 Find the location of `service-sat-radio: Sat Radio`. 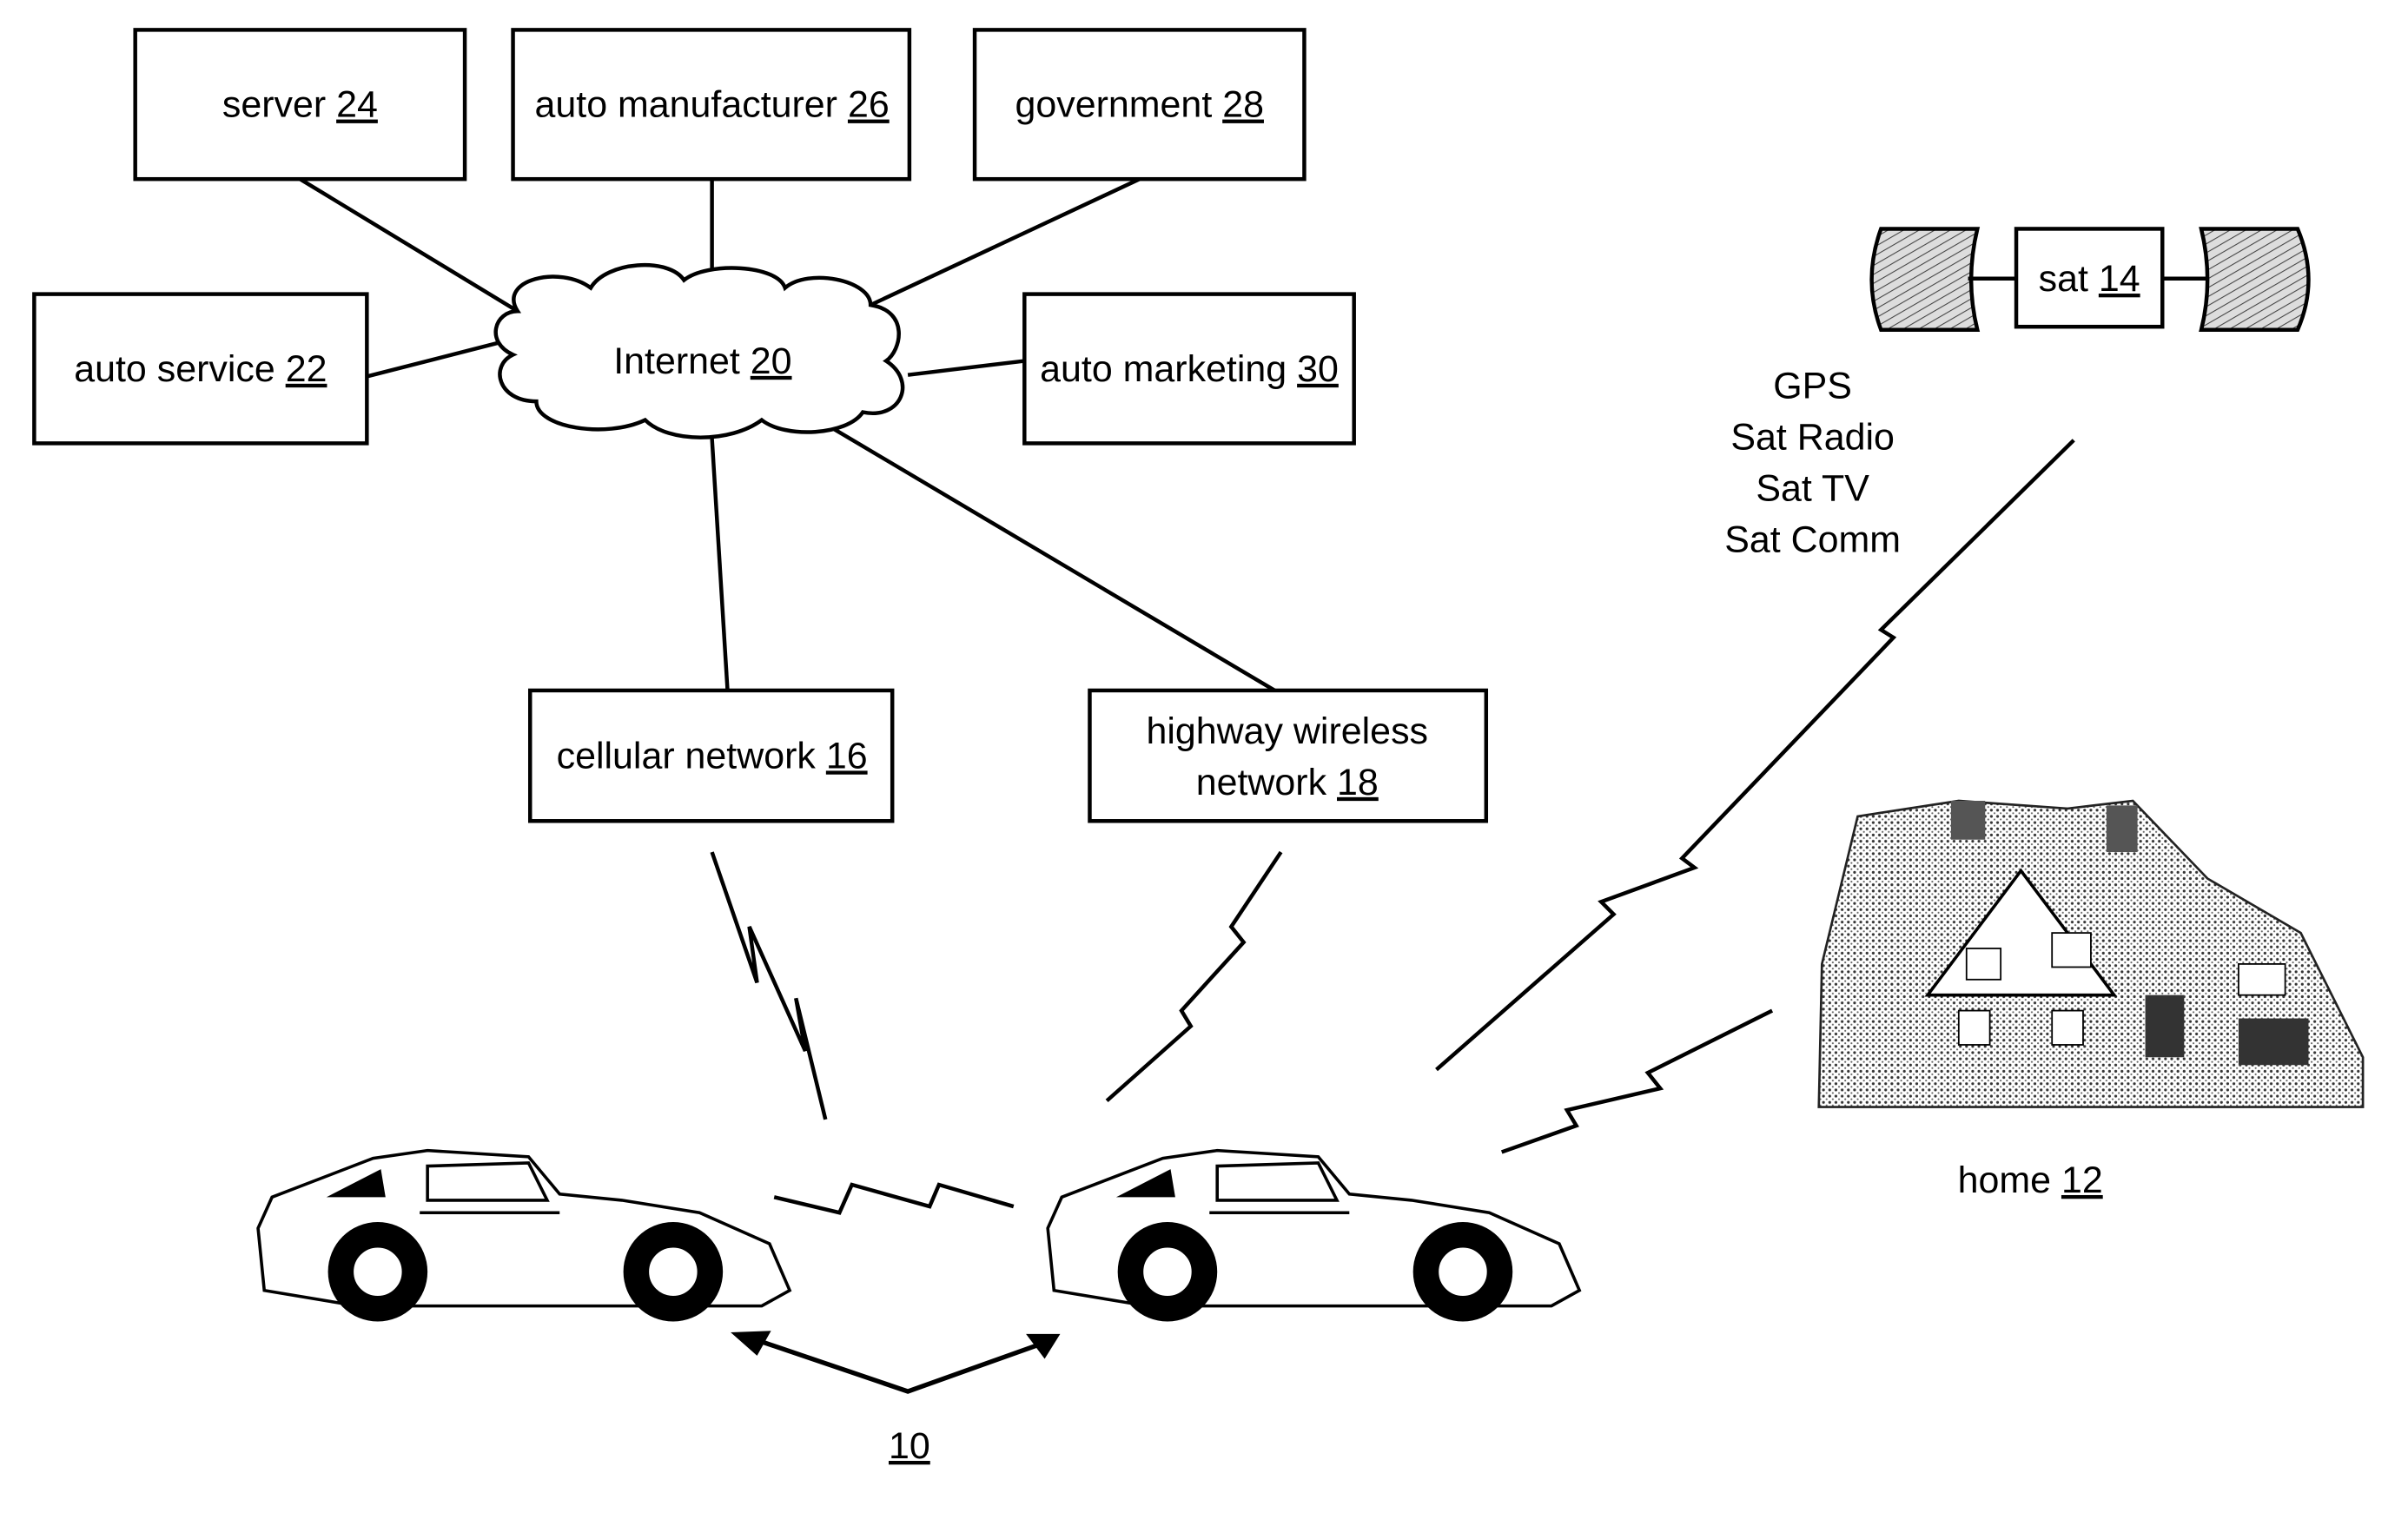

service-sat-radio: Sat Radio is located at coordinates (1812, 438).